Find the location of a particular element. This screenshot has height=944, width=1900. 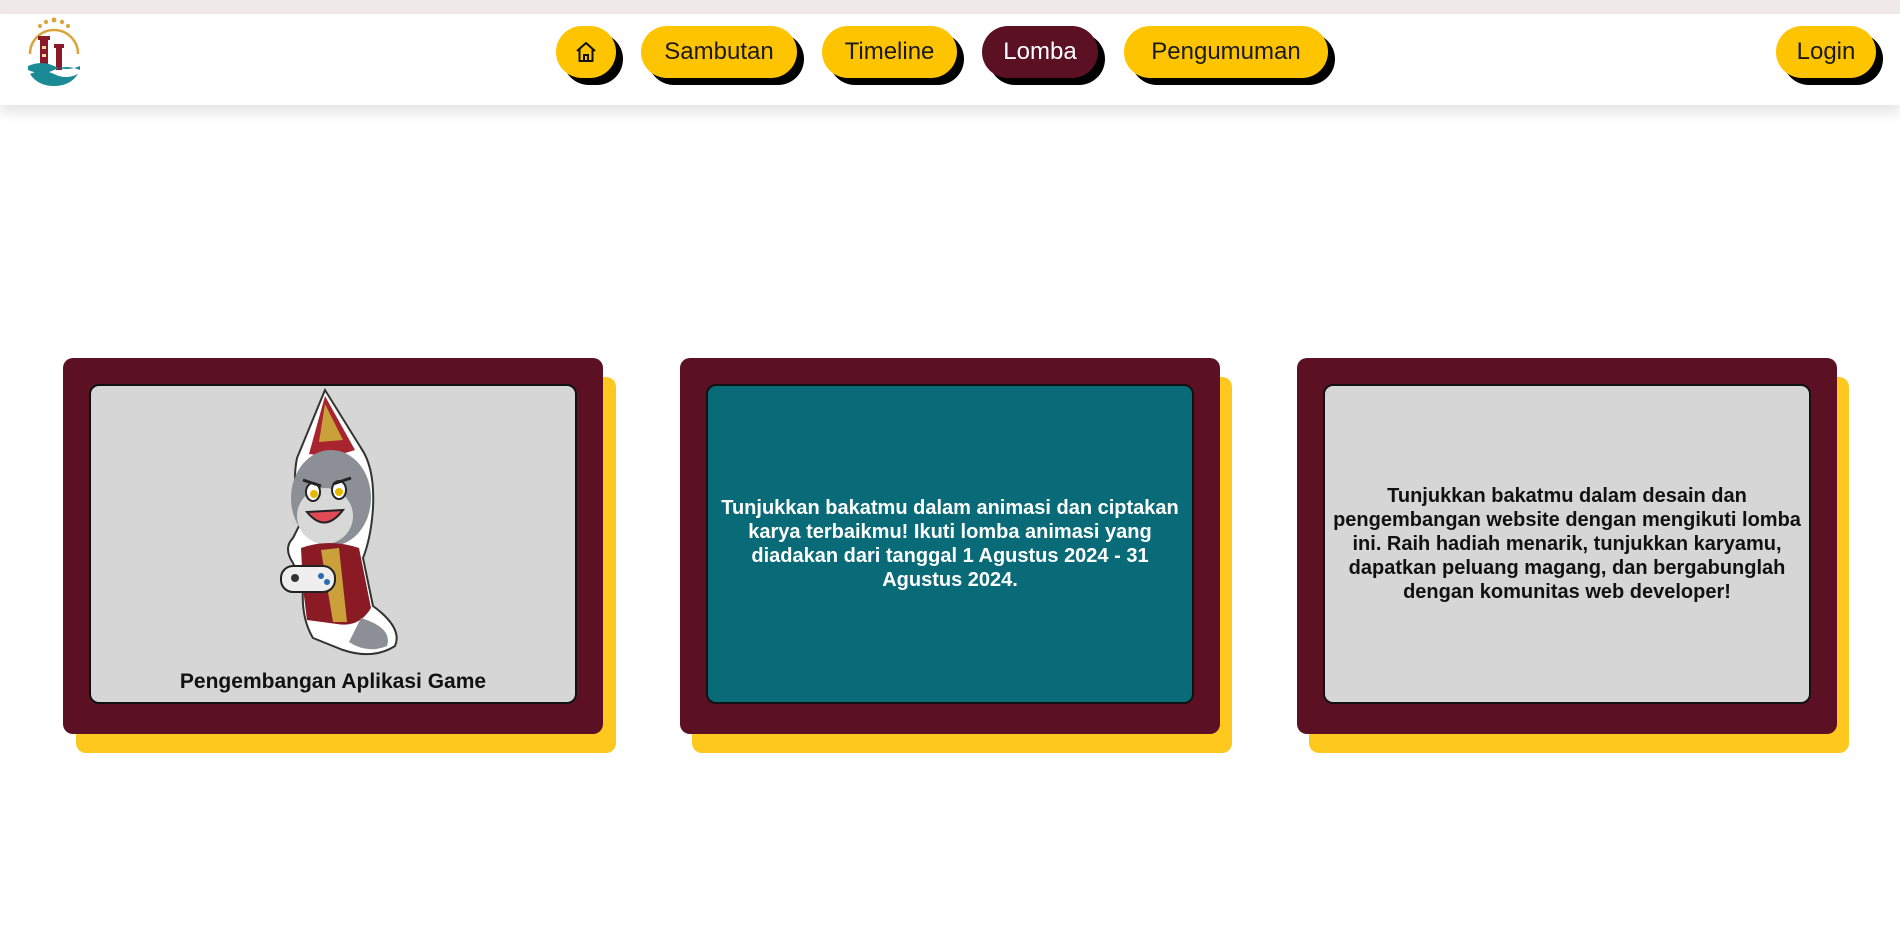

nav-sambutan-button: Sambutan is located at coordinates (719, 52).